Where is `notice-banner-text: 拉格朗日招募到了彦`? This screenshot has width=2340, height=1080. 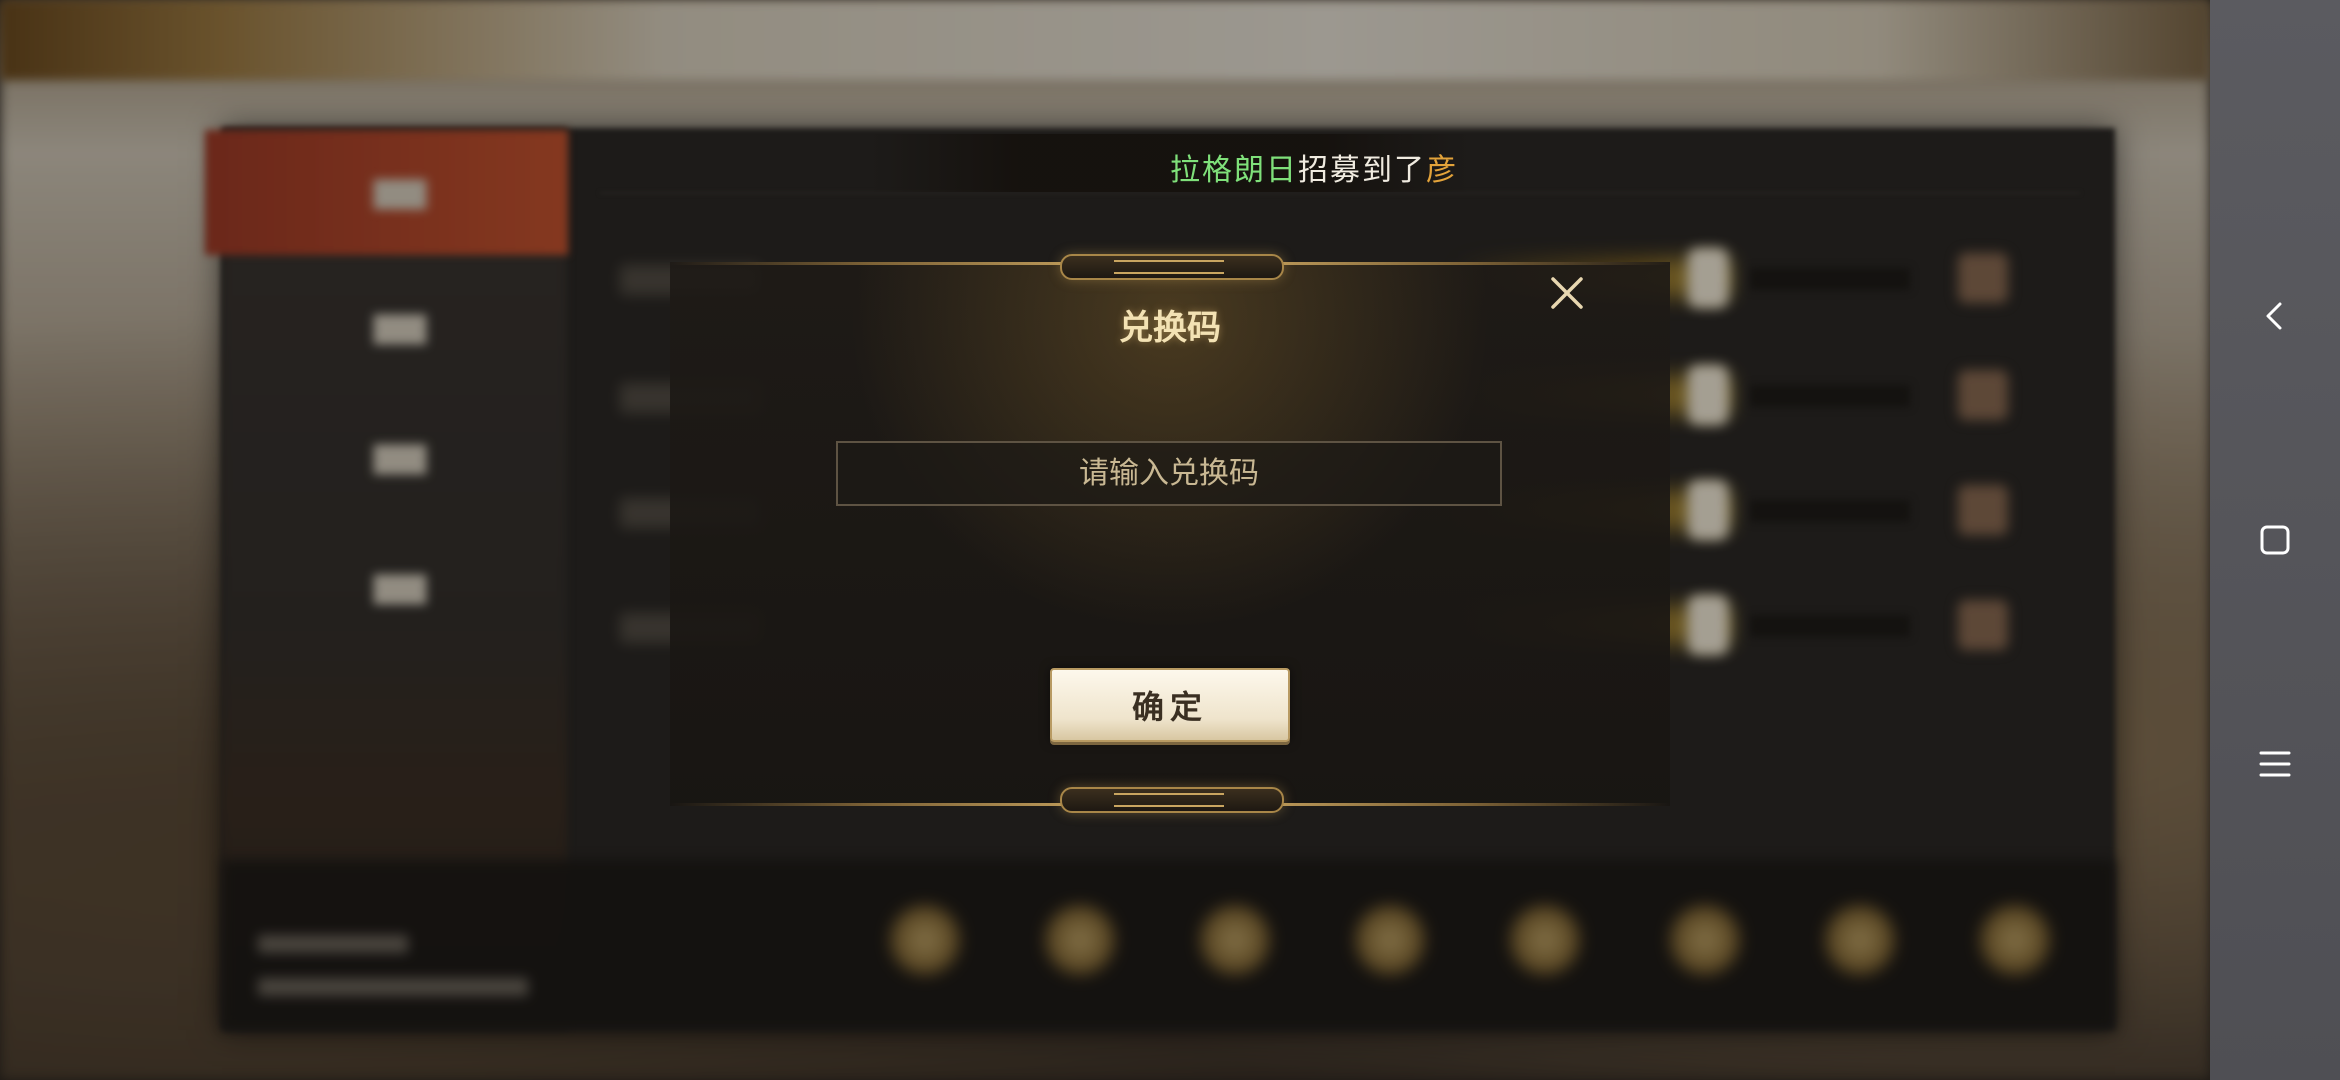 notice-banner-text: 拉格朗日招募到了彦 is located at coordinates (1314, 167).